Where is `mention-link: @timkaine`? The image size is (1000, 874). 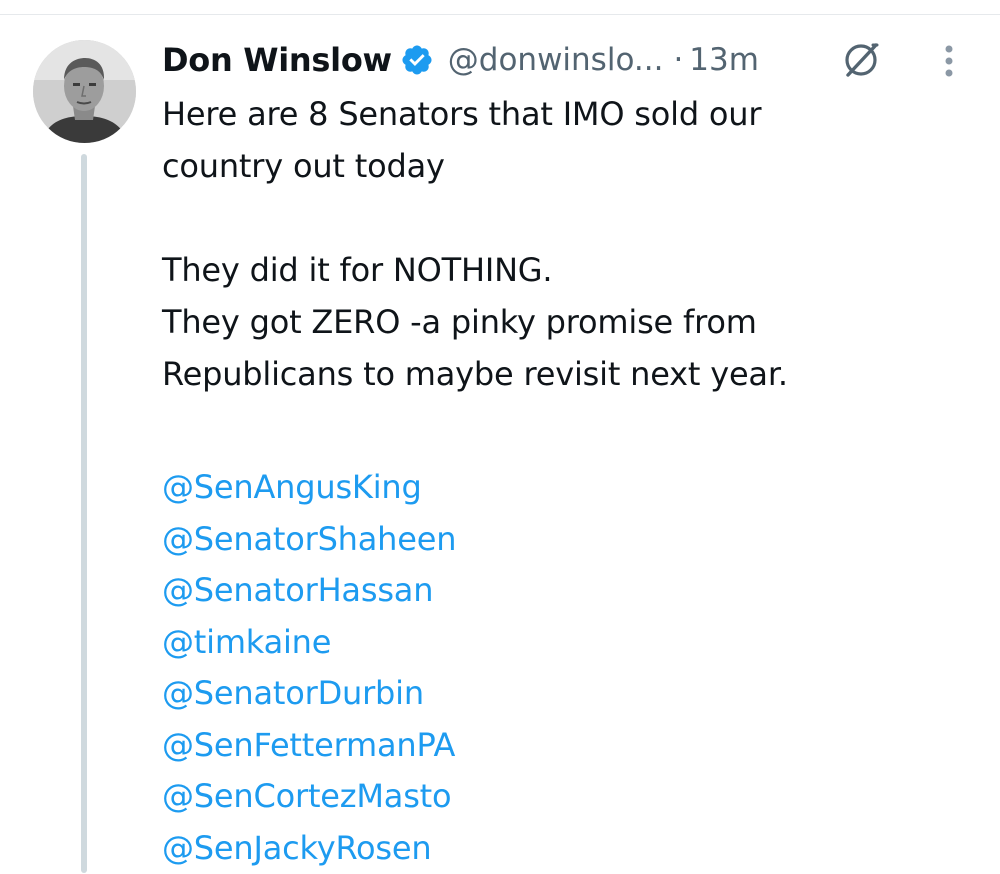 mention-link: @timkaine is located at coordinates (309, 643).